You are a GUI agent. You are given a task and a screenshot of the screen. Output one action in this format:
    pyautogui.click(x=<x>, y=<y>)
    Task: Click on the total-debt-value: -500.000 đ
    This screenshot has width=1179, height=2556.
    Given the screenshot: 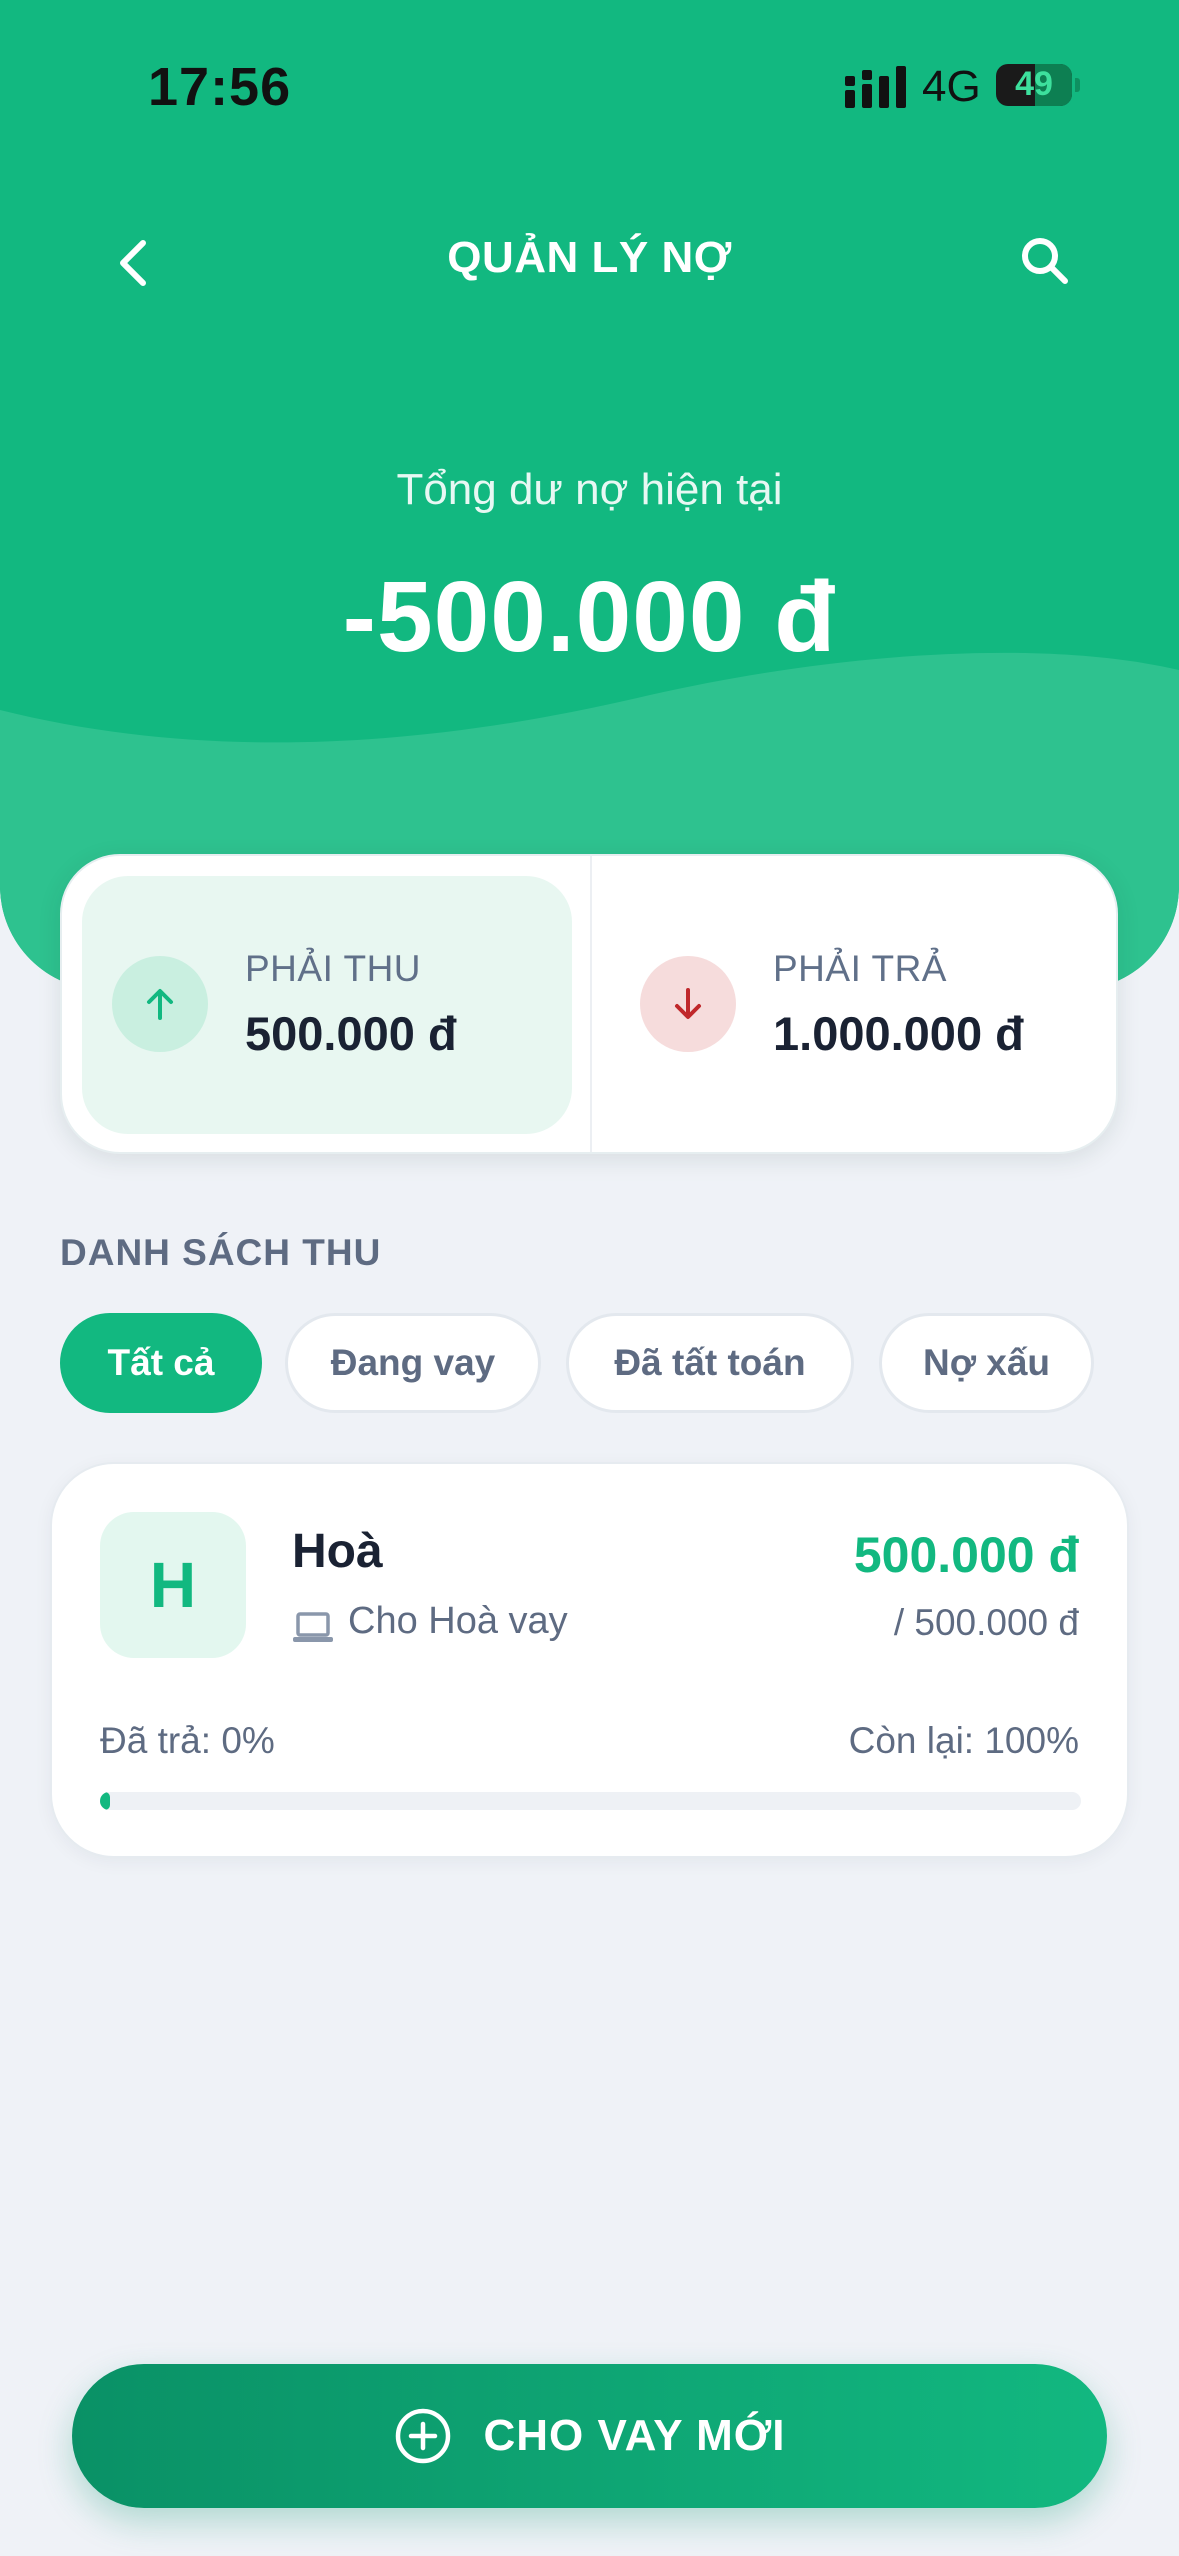 What is the action you would take?
    pyautogui.click(x=589, y=617)
    